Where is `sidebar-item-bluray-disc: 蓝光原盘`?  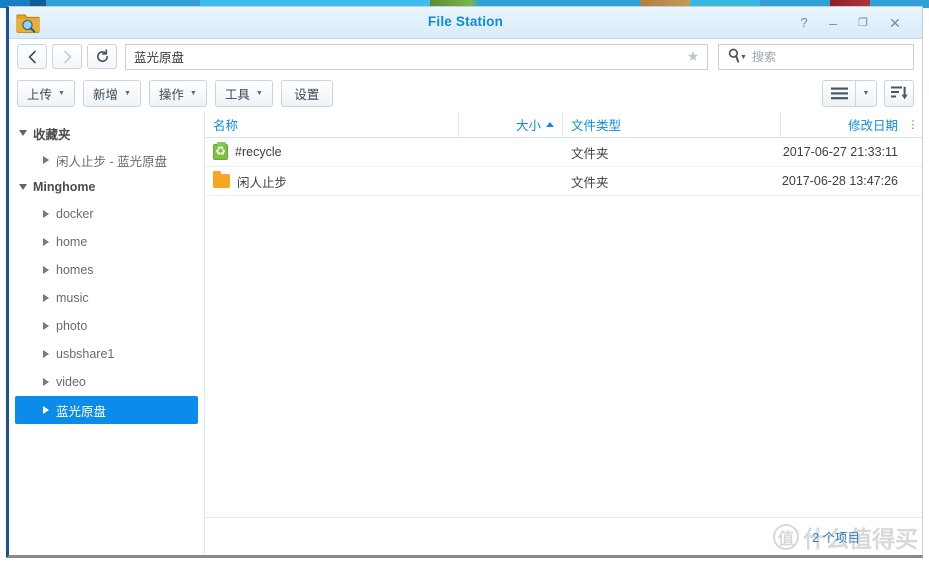
sidebar-item-bluray-disc: 蓝光原盘 is located at coordinates (106, 410).